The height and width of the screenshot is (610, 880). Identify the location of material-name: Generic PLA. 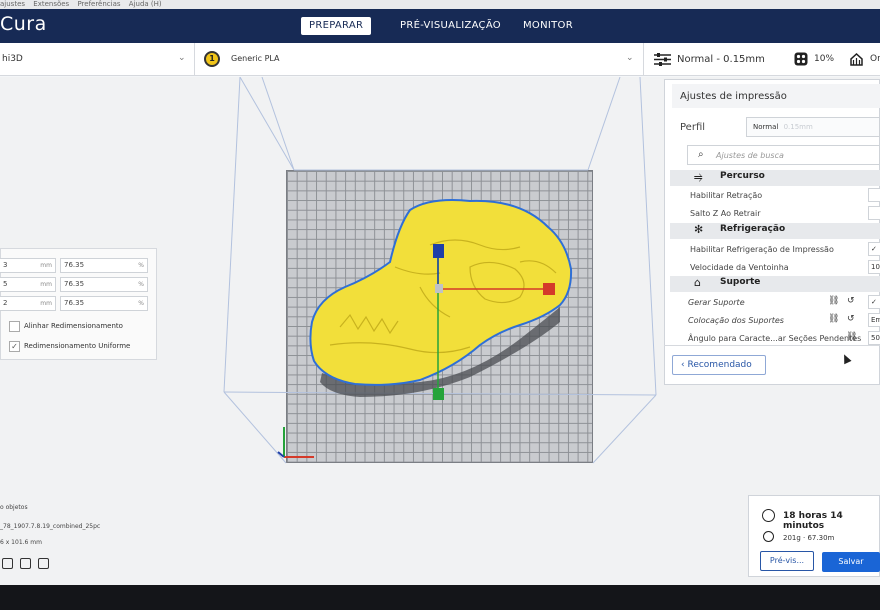
(255, 58).